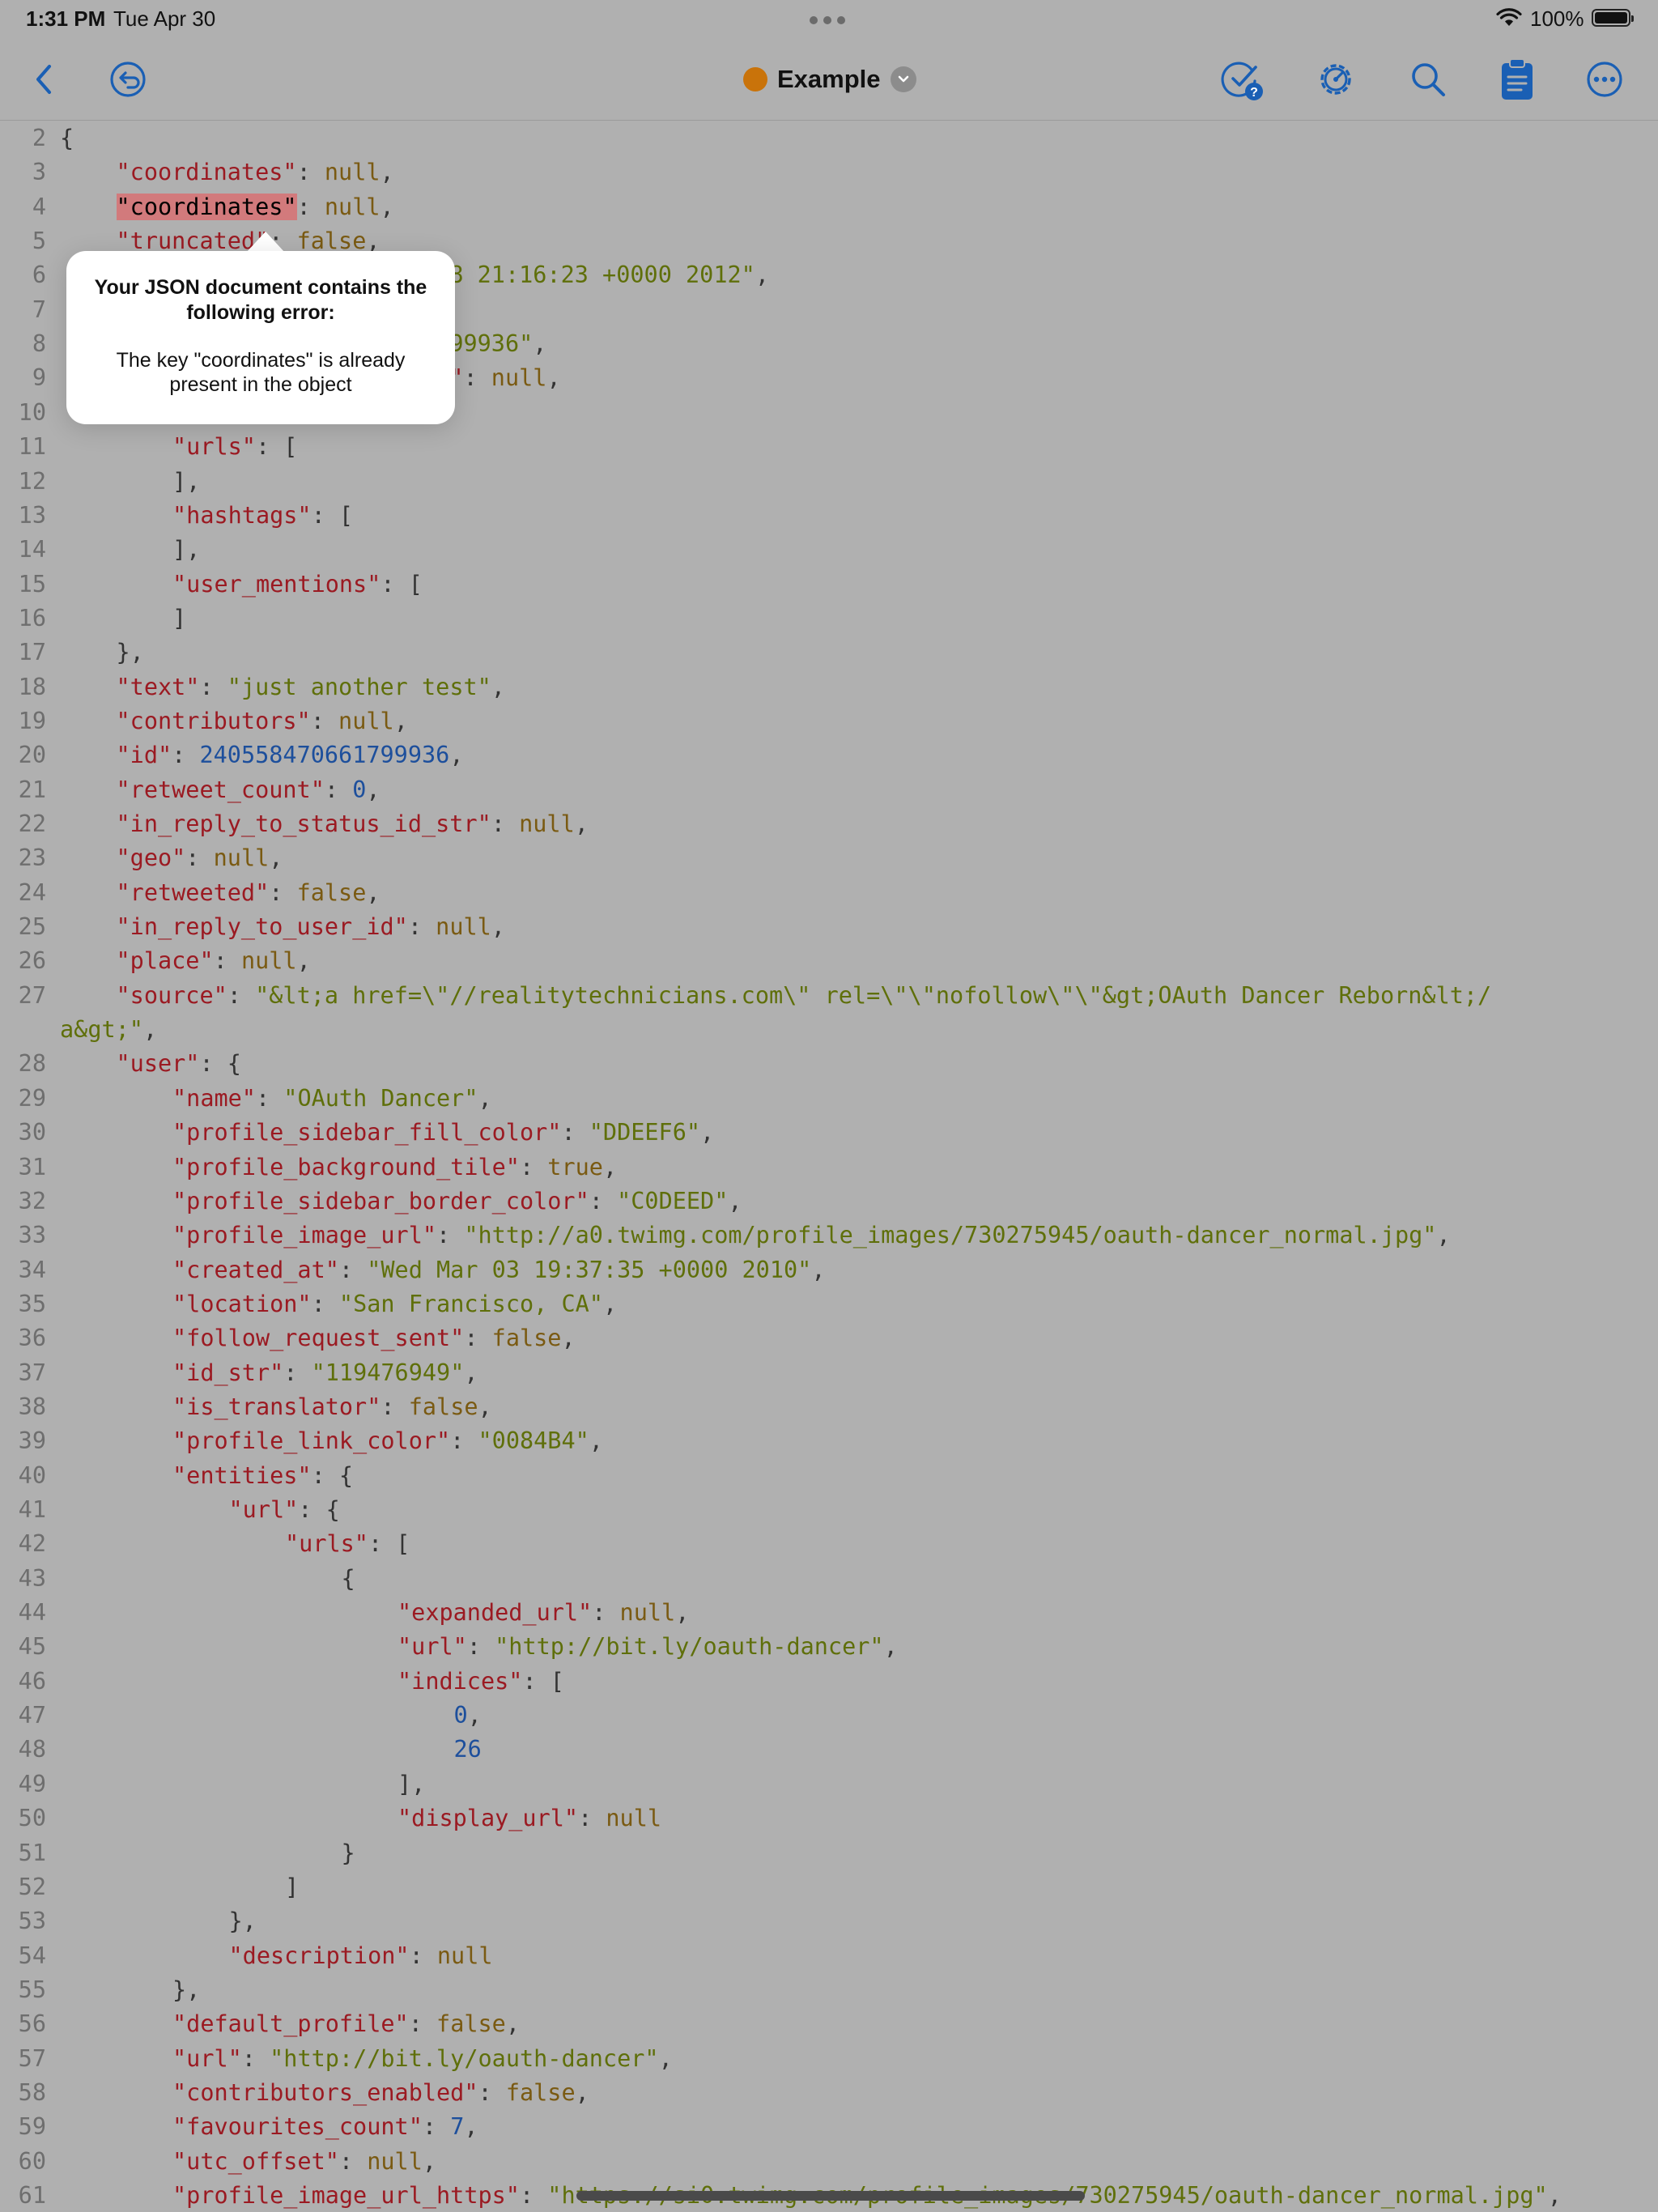 The image size is (1658, 2212). Describe the element at coordinates (903, 79) in the screenshot. I see `chevron-down-icon` at that location.